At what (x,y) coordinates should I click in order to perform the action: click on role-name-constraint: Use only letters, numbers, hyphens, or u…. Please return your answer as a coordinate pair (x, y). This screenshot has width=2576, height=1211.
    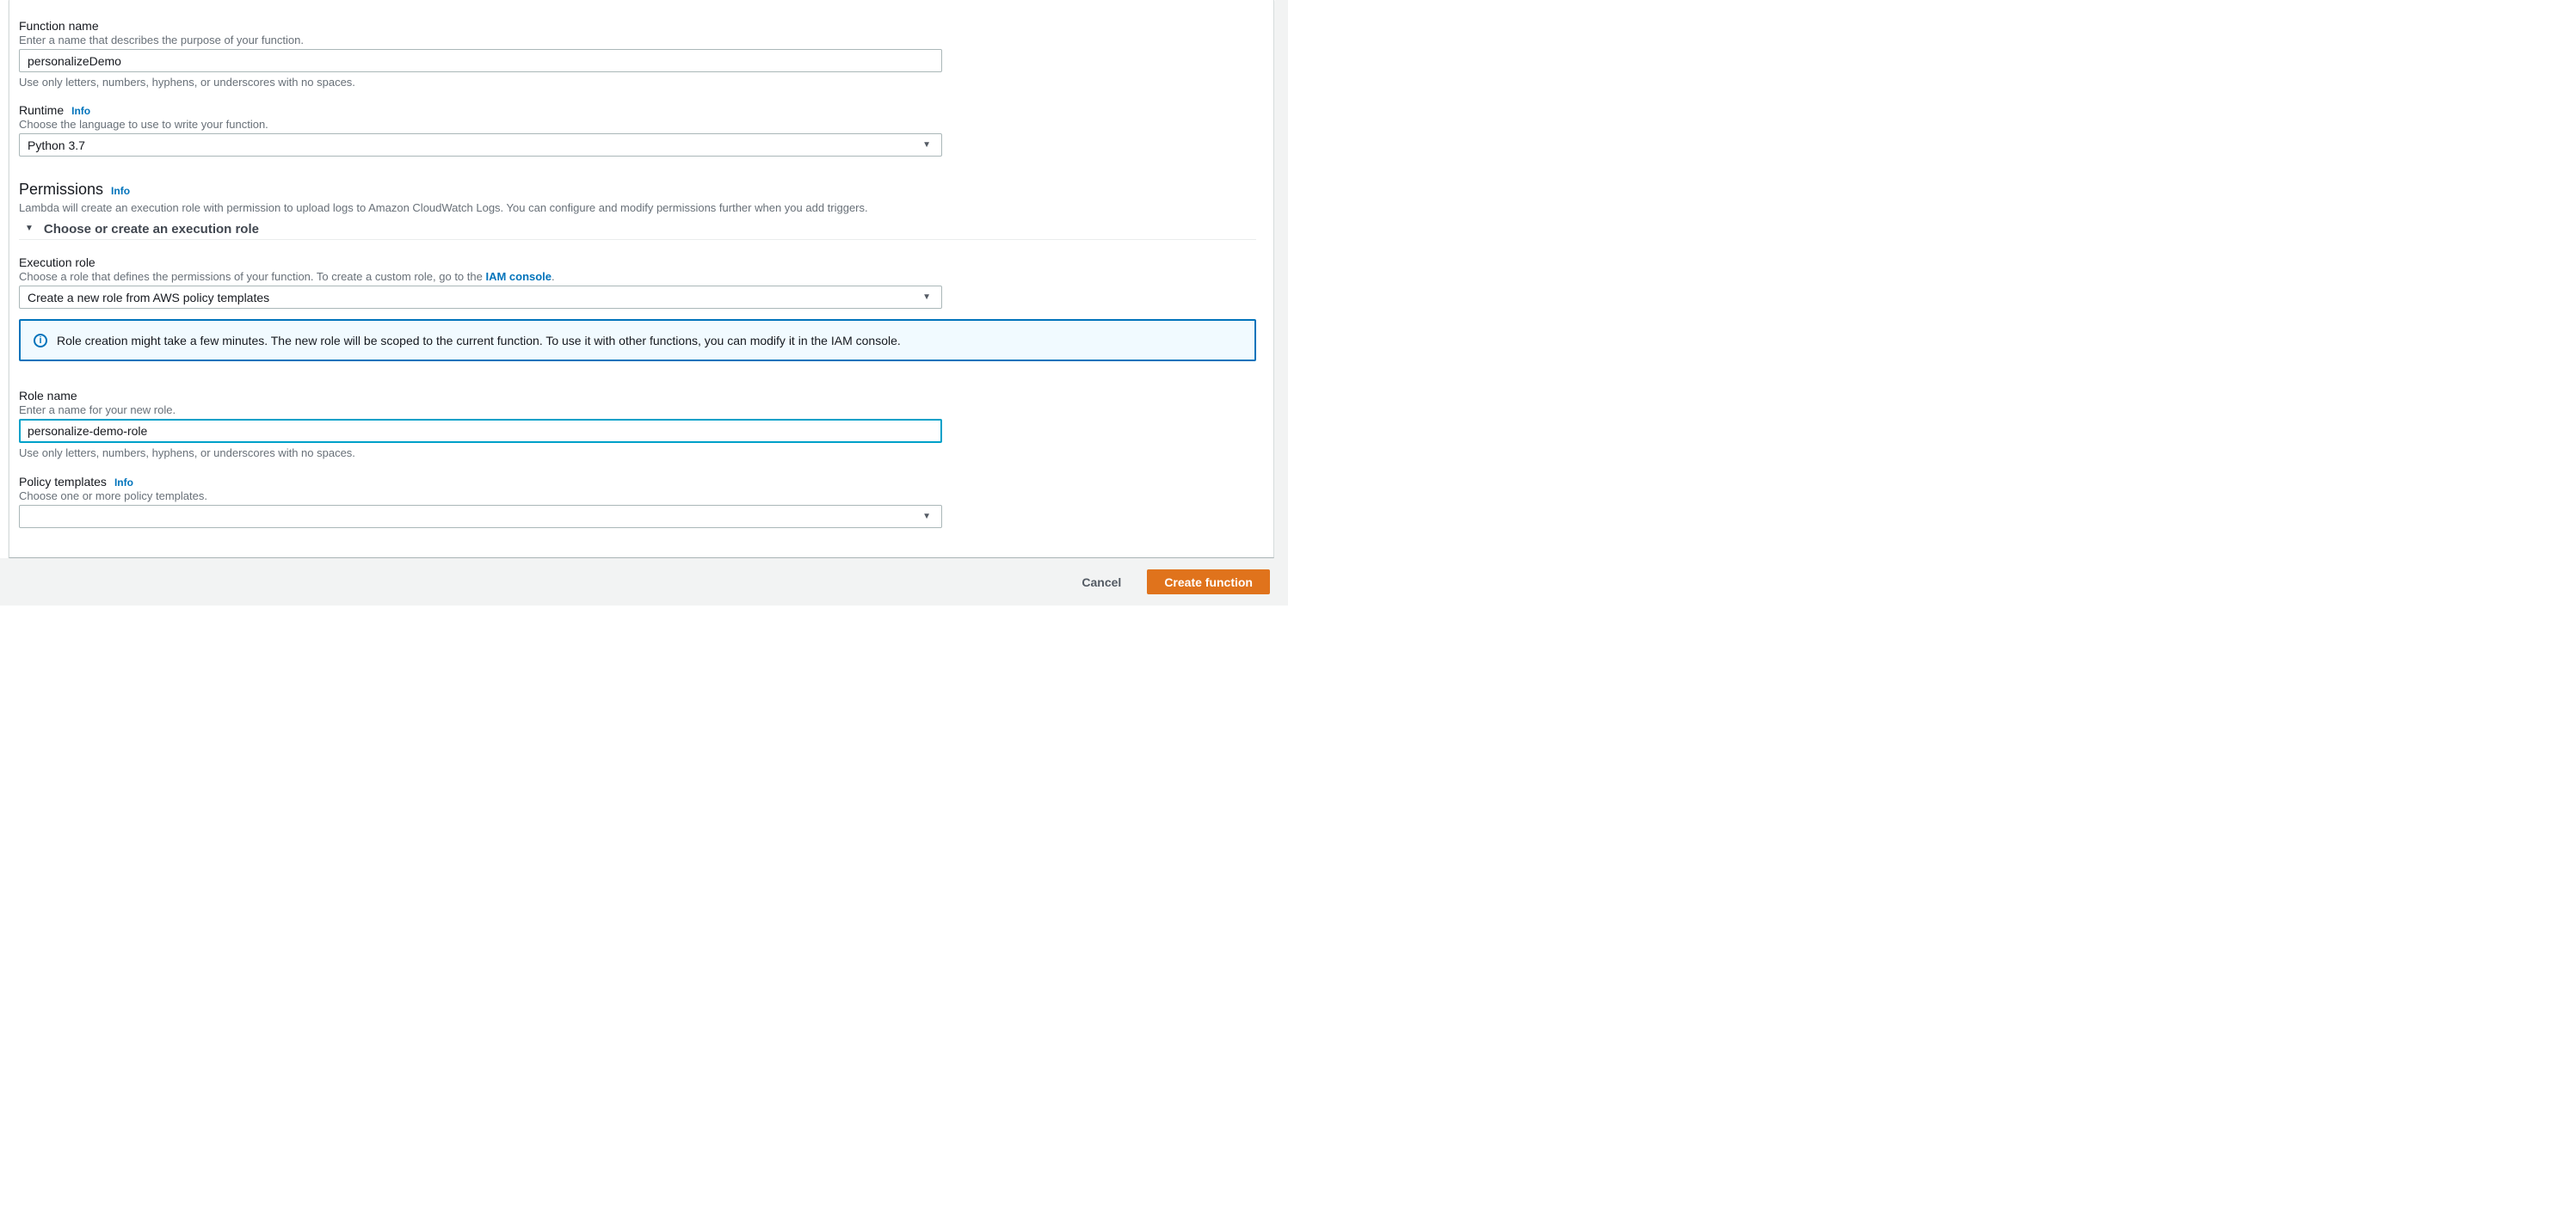
    Looking at the image, I should click on (187, 453).